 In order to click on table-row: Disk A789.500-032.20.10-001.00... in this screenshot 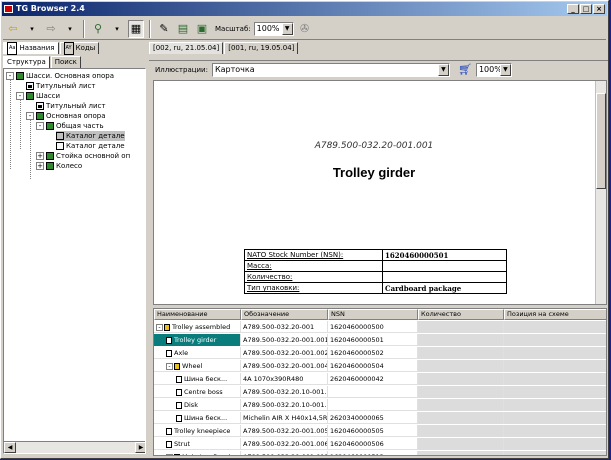, I will do `click(380, 405)`.